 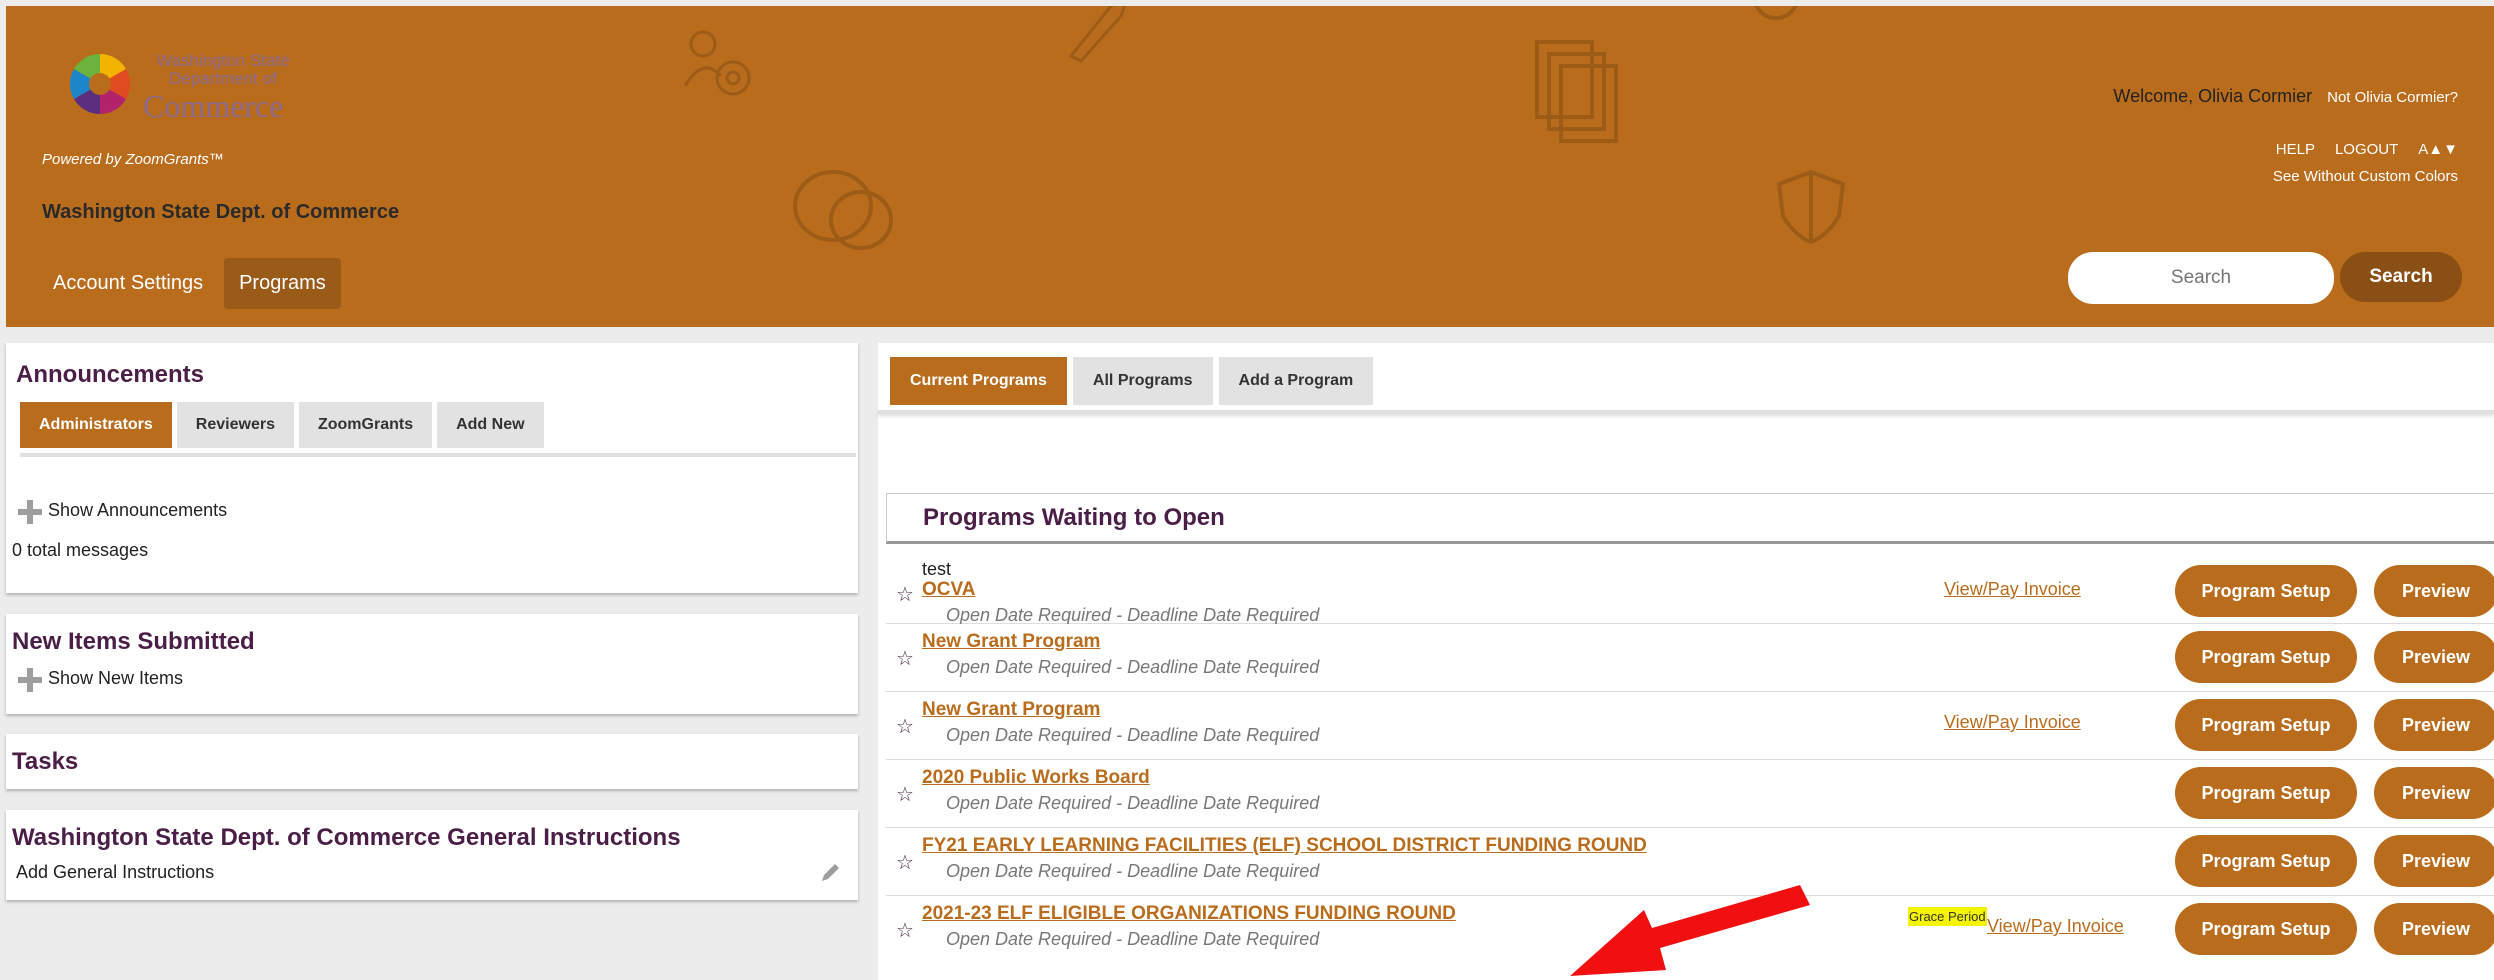 What do you see at coordinates (1690, 518) in the screenshot?
I see `section-header: Programs Waiting to Open` at bounding box center [1690, 518].